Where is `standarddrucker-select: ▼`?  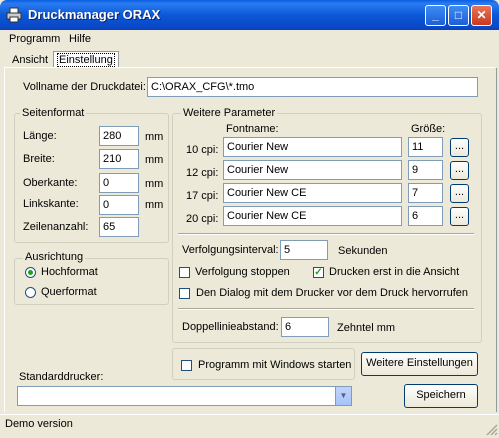 standarddrucker-select: ▼ is located at coordinates (184, 396).